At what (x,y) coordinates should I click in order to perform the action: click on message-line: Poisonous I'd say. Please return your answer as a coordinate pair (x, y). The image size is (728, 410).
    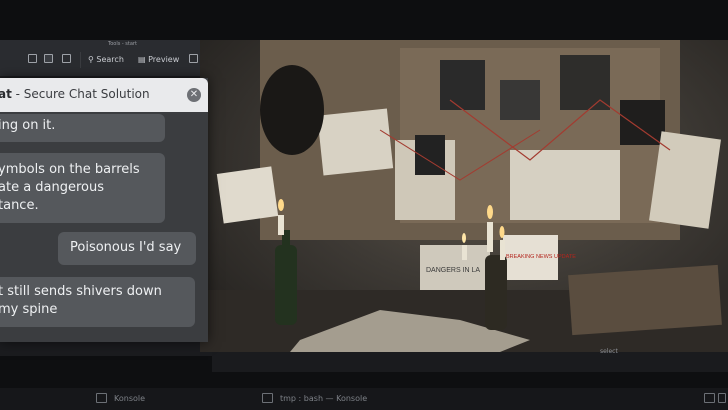
    Looking at the image, I should click on (126, 247).